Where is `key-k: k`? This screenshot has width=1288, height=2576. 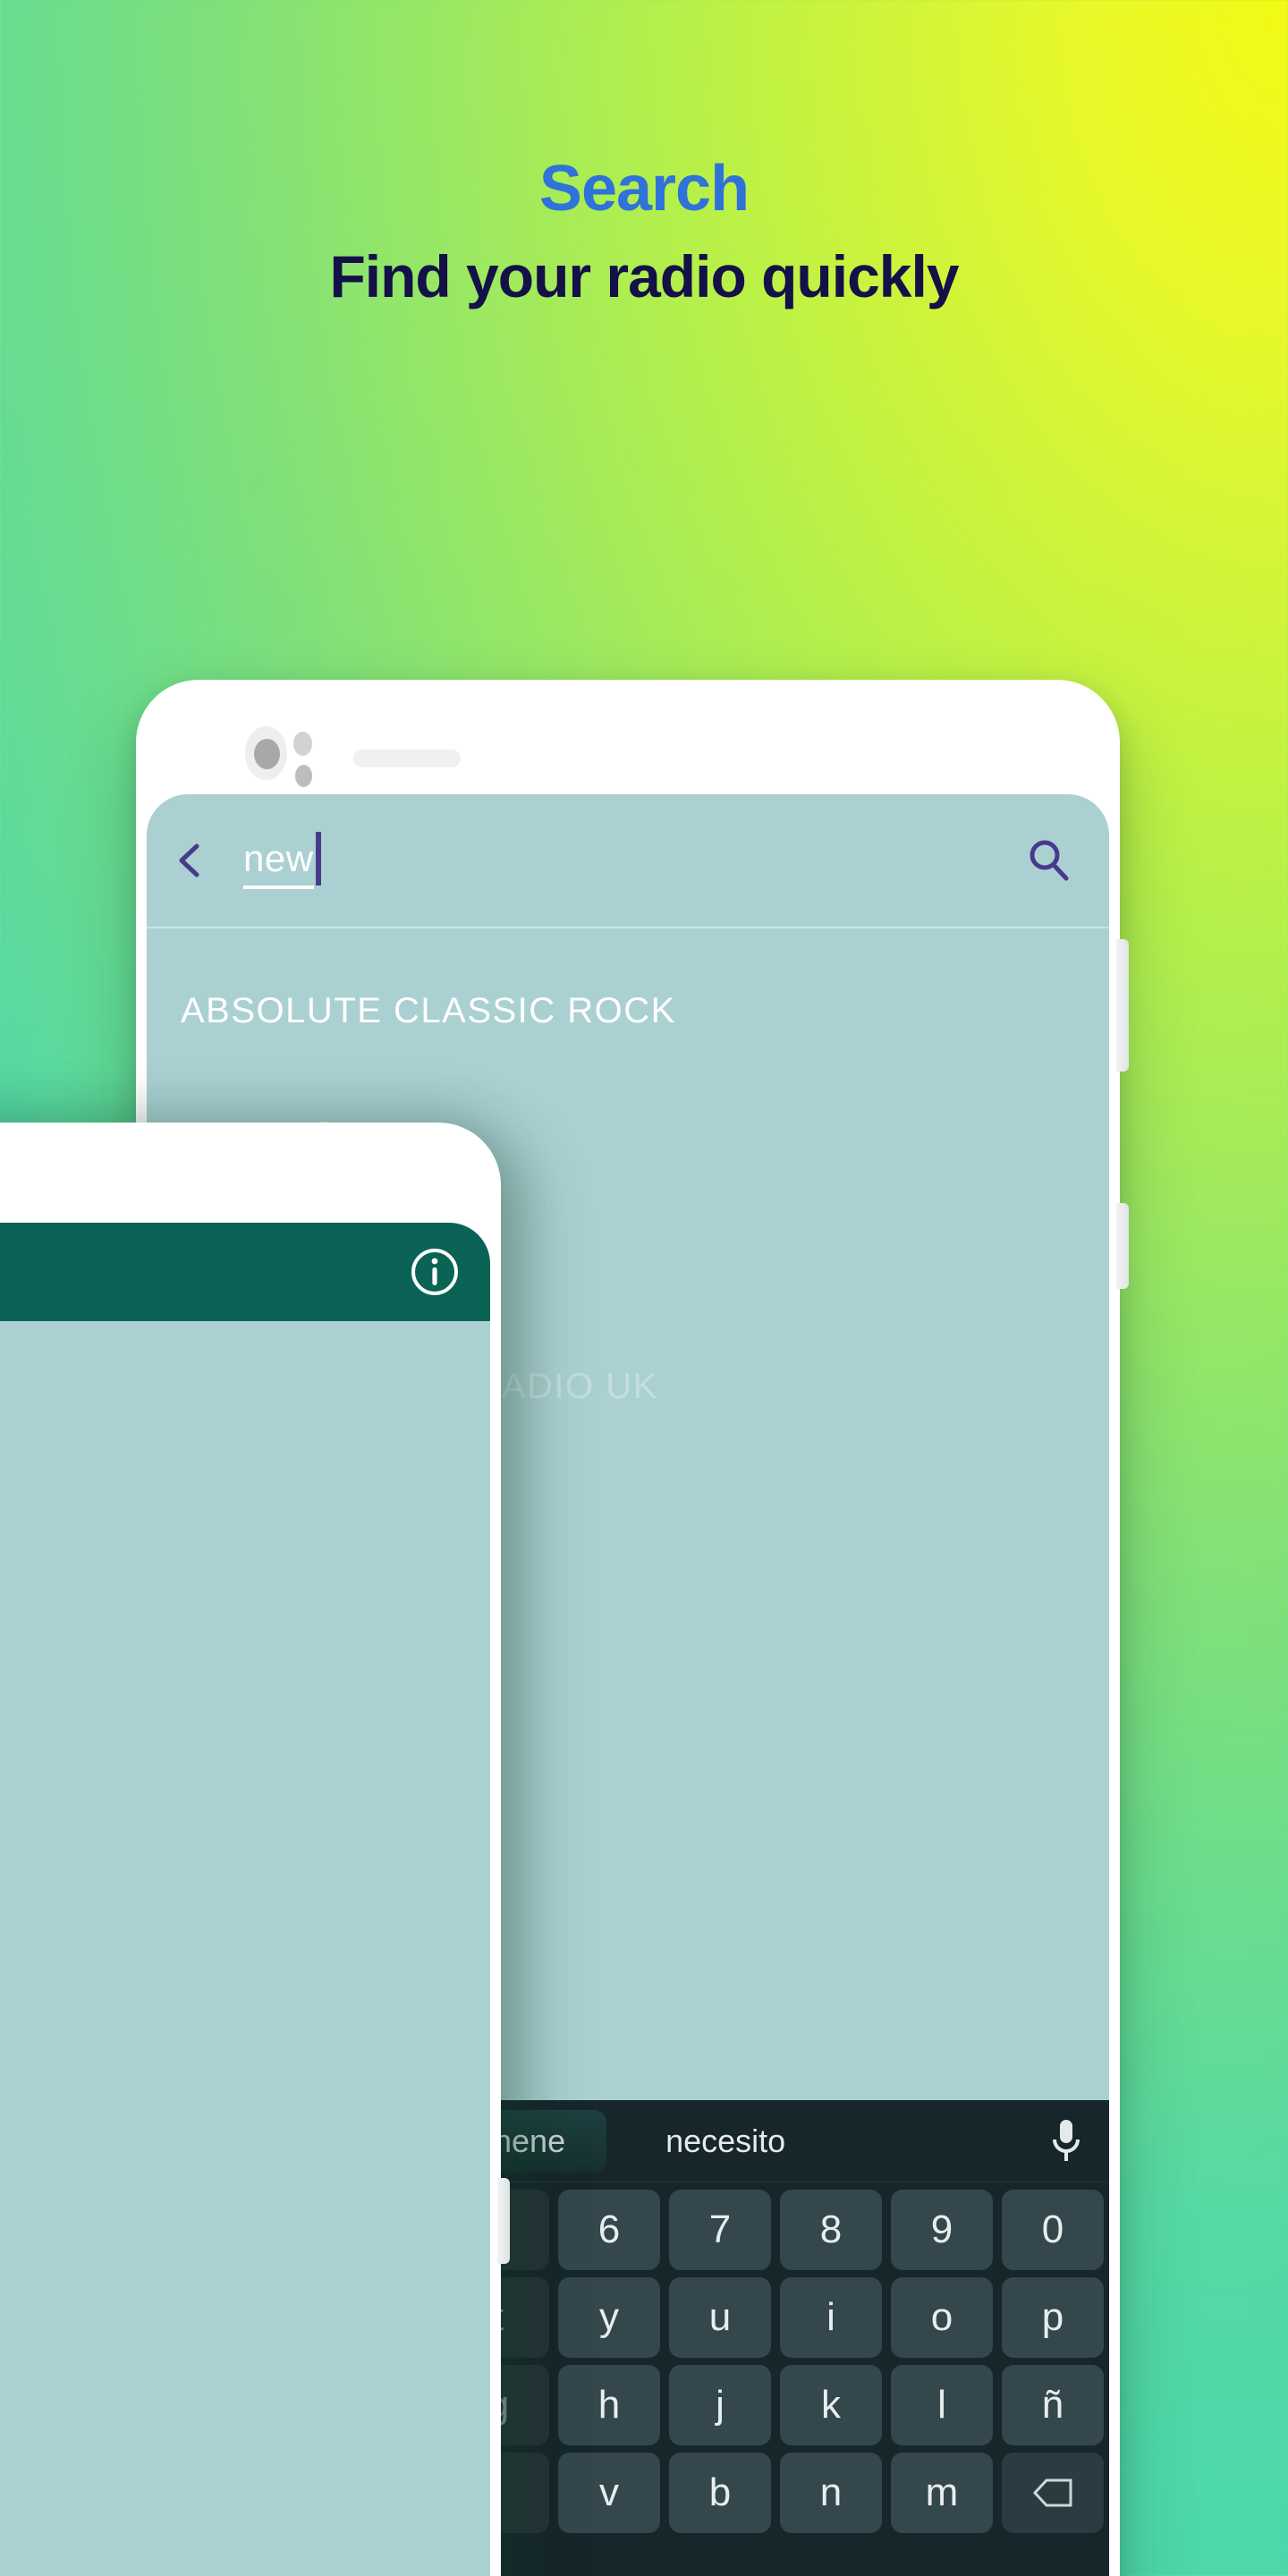 key-k: k is located at coordinates (831, 2405).